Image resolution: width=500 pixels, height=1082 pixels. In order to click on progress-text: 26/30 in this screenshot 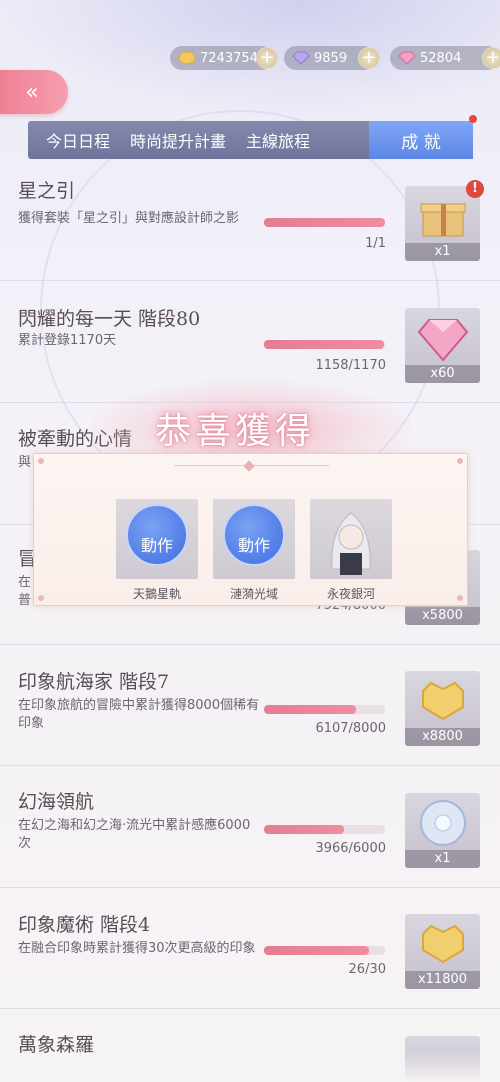, I will do `click(367, 969)`.